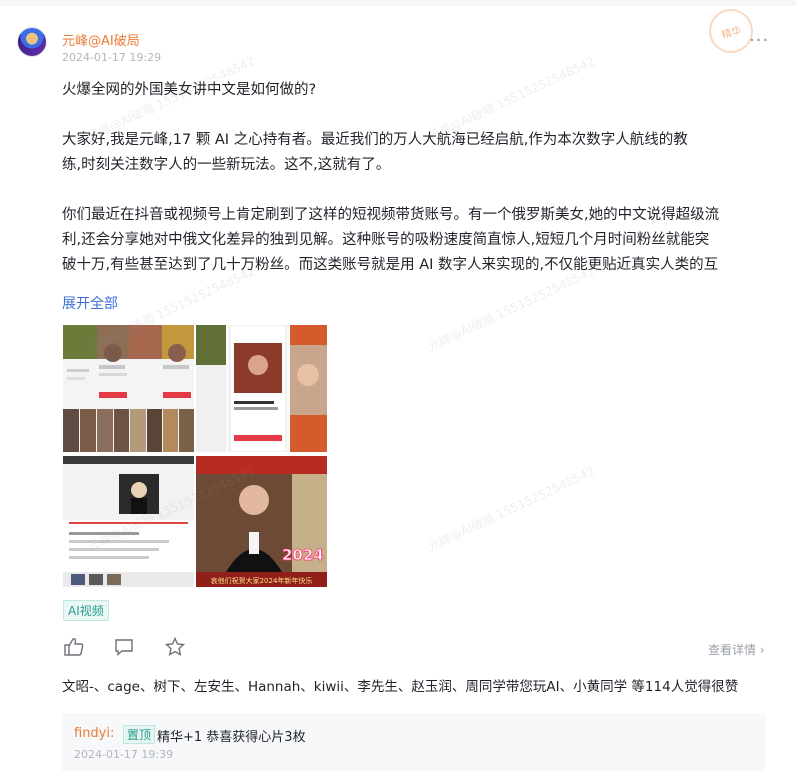 This screenshot has height=771, width=796. Describe the element at coordinates (139, 734) in the screenshot. I see `pinned-badge: 置顶` at that location.